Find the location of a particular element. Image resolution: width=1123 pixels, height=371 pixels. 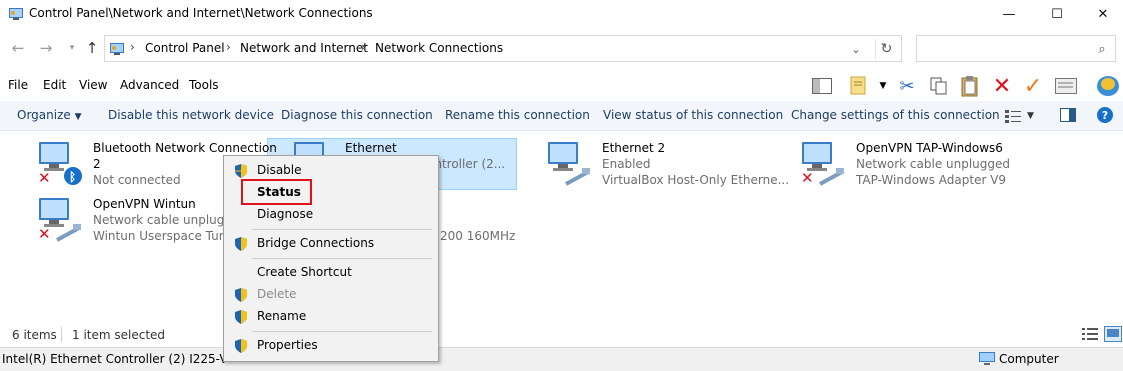

connection-name: OpenVPN TAP-Windows6 is located at coordinates (929, 148).